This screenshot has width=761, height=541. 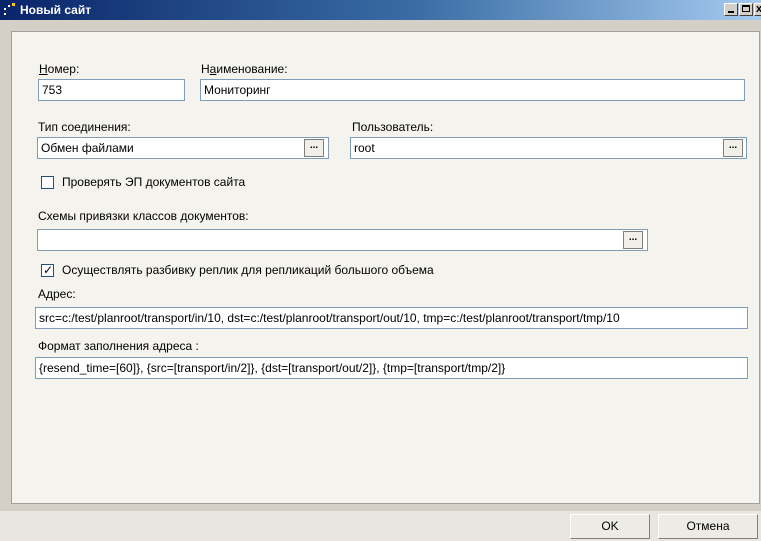 I want to click on number-field: 753, so click(x=111, y=90).